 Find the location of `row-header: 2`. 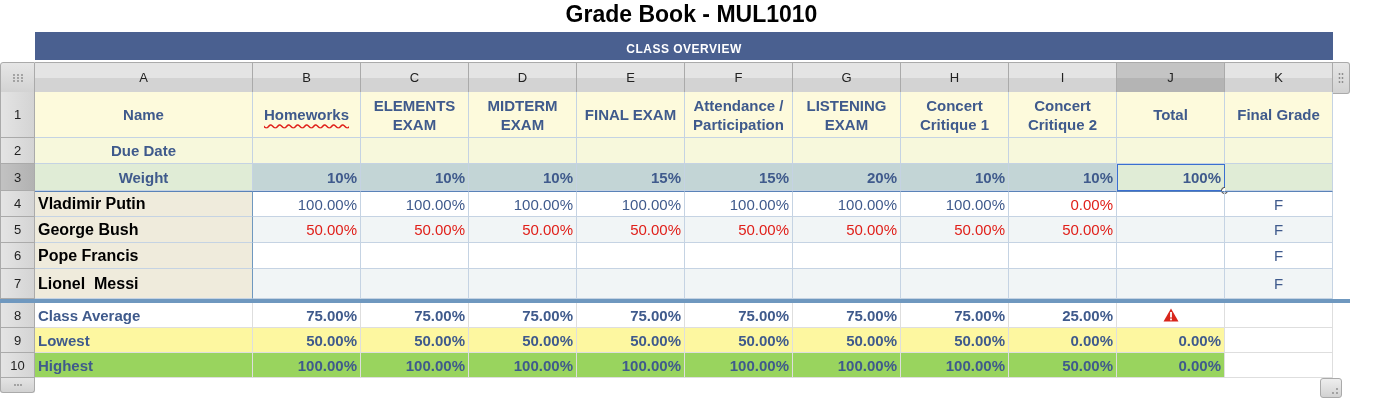

row-header: 2 is located at coordinates (17, 151).